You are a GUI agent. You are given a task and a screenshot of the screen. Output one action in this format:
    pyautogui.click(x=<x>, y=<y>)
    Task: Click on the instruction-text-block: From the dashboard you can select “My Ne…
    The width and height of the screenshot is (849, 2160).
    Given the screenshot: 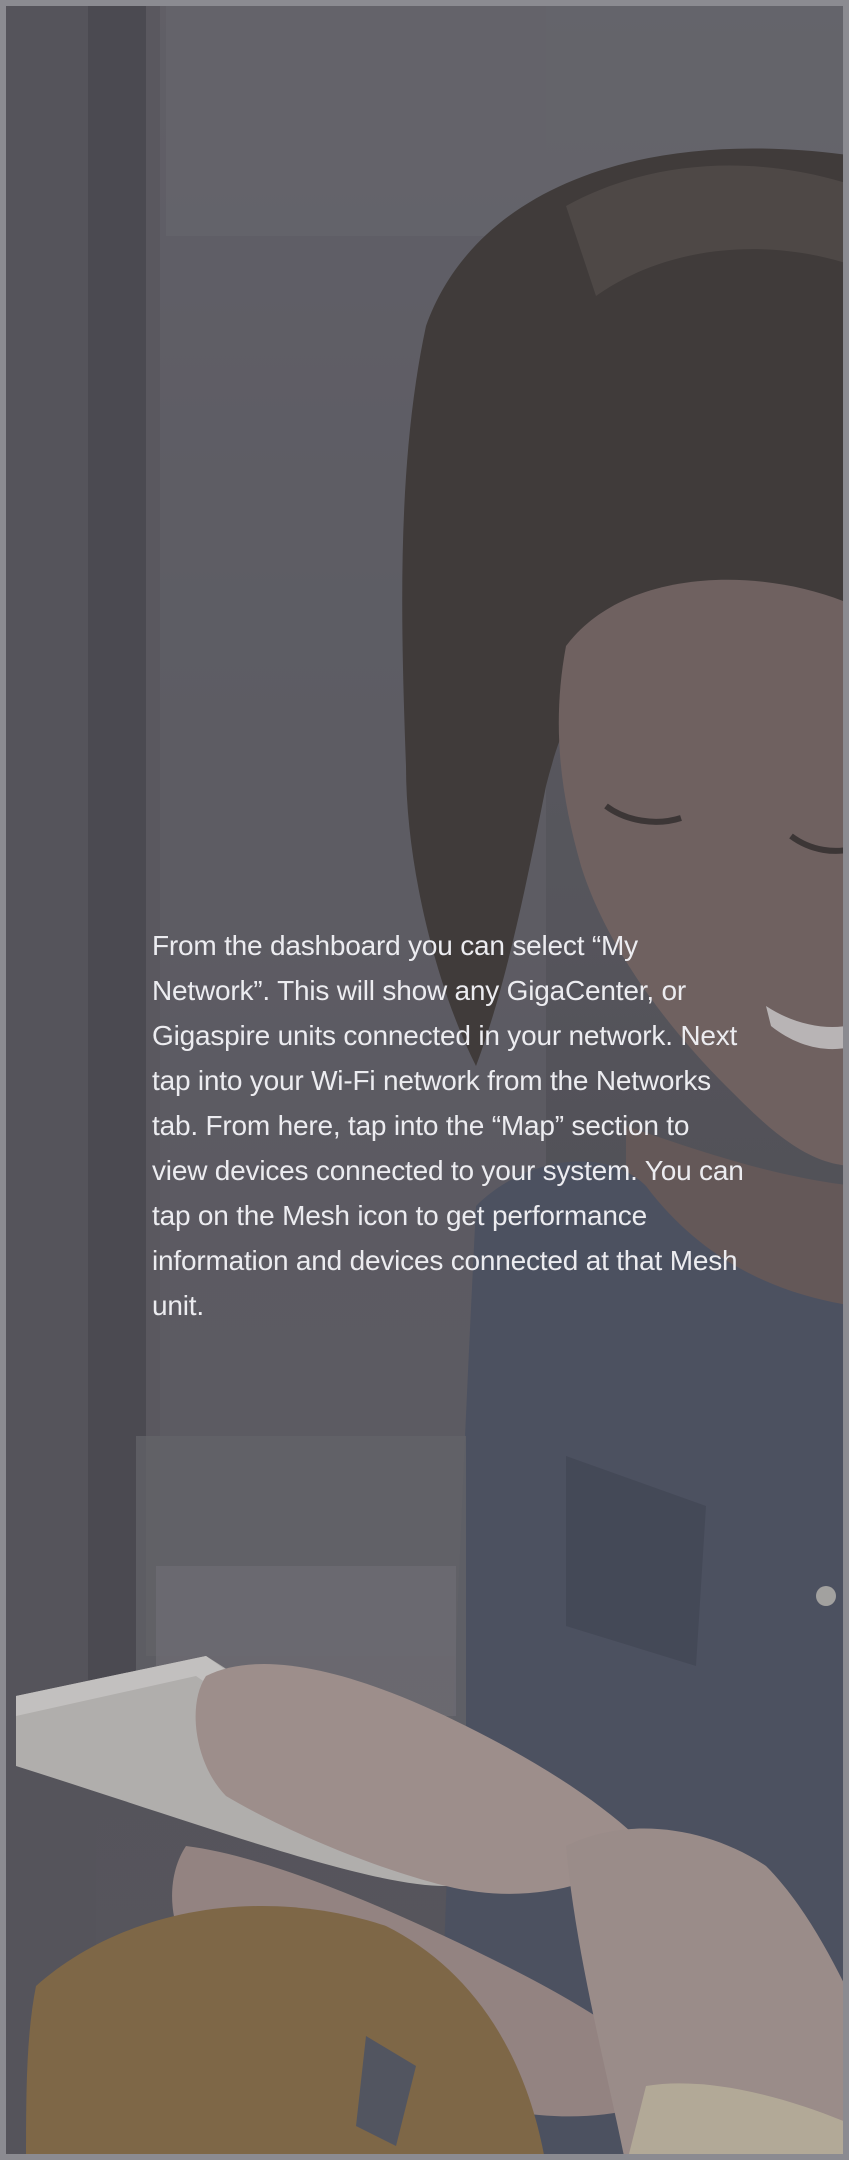 What is the action you would take?
    pyautogui.click(x=452, y=1125)
    